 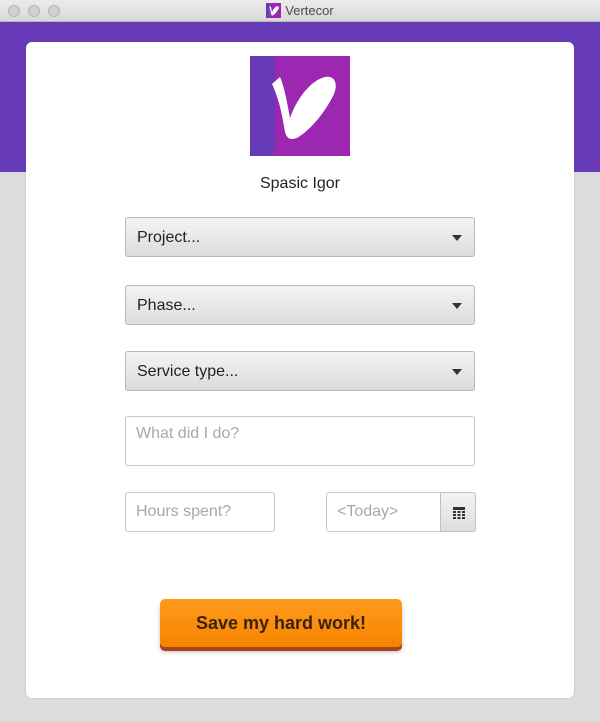 I want to click on window-title: Vertecor, so click(x=309, y=10).